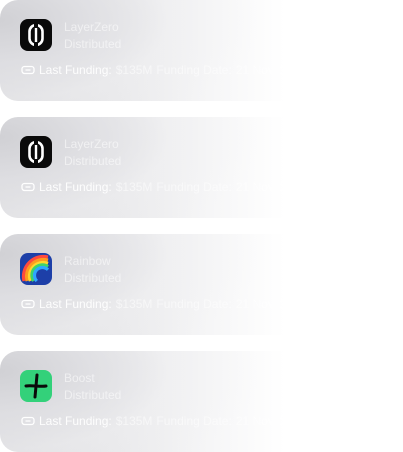  Describe the element at coordinates (36, 269) in the screenshot. I see `rainbow-logo-icon` at that location.